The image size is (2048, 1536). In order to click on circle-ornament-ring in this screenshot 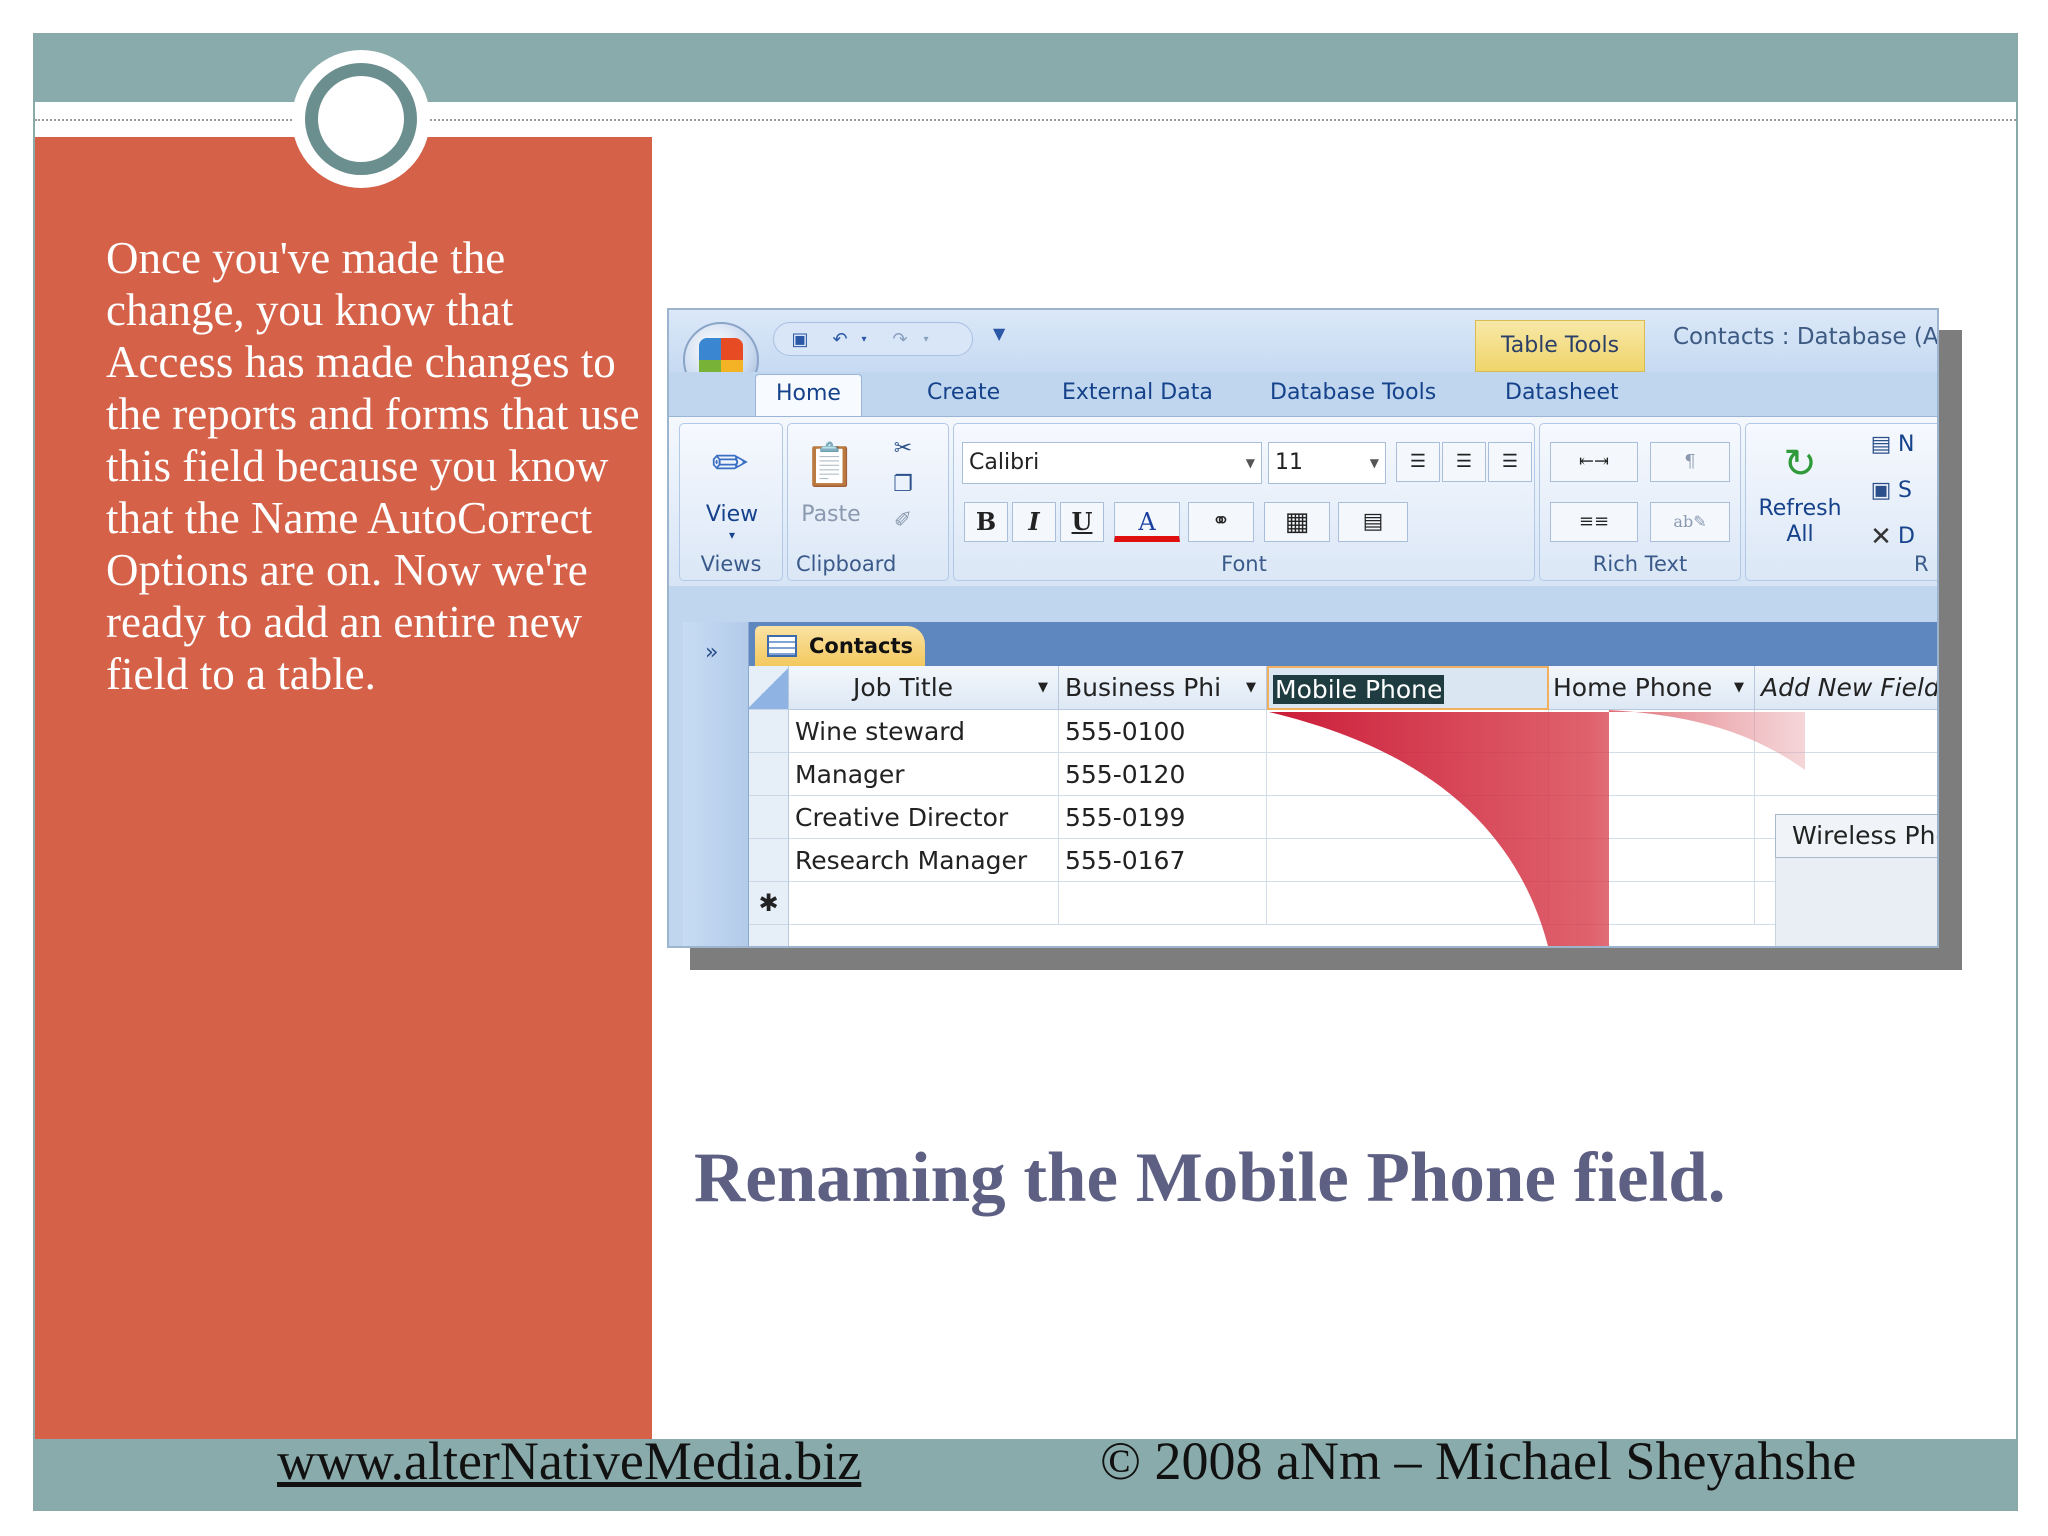, I will do `click(361, 119)`.